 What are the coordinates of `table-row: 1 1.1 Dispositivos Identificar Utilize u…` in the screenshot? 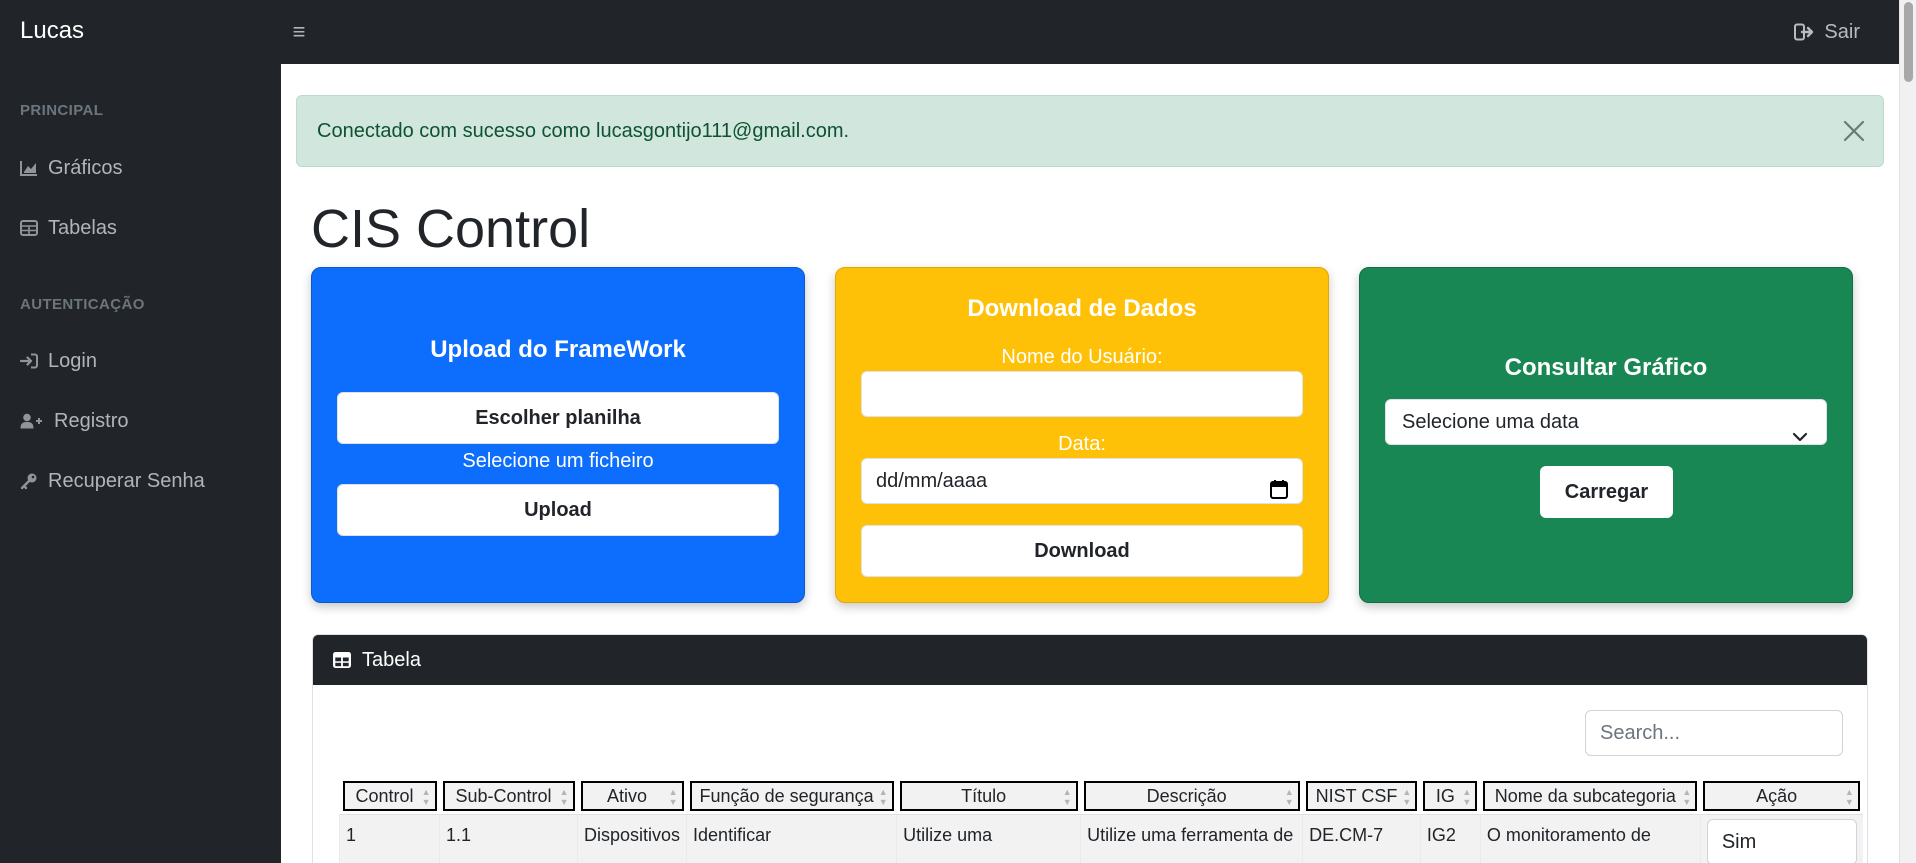 It's located at (1101, 838).